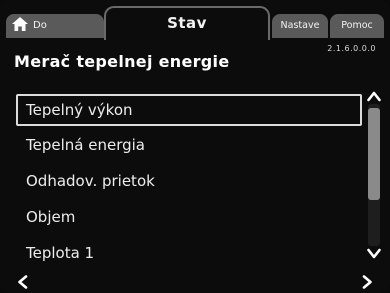 The image size is (390, 293). Describe the element at coordinates (189, 218) in the screenshot. I see `list-item-volume: Objem` at that location.